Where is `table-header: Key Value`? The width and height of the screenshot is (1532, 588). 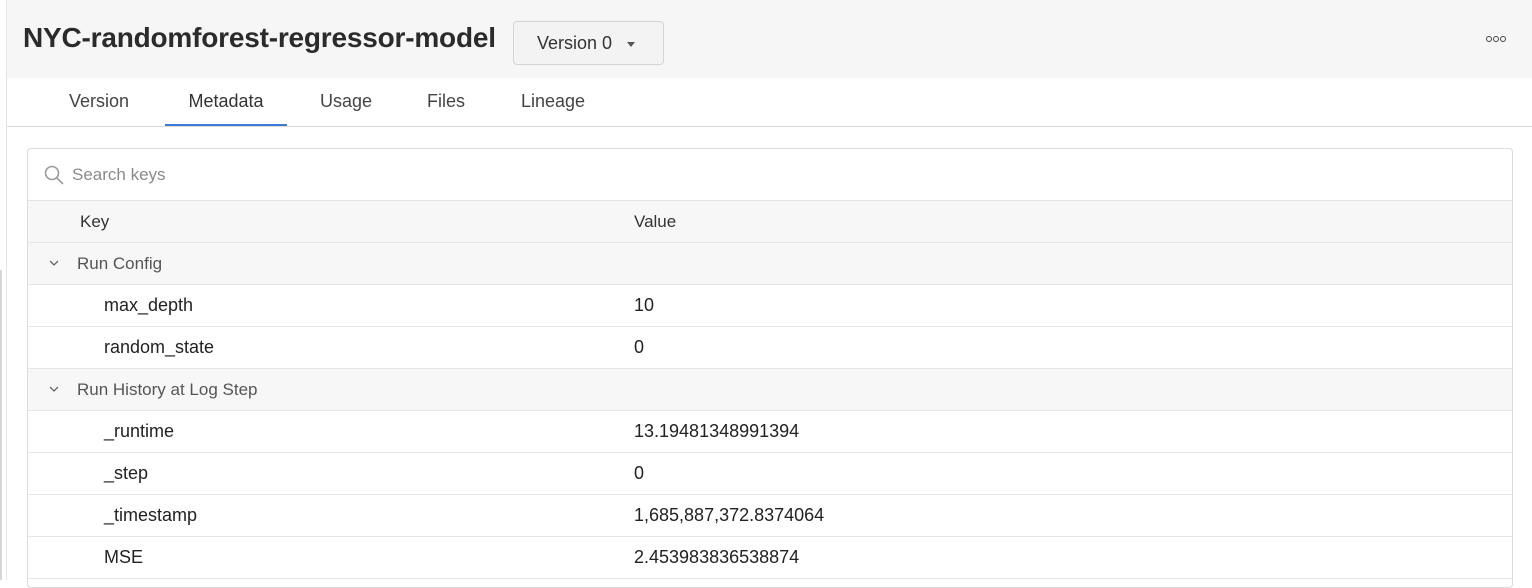 table-header: Key Value is located at coordinates (770, 222).